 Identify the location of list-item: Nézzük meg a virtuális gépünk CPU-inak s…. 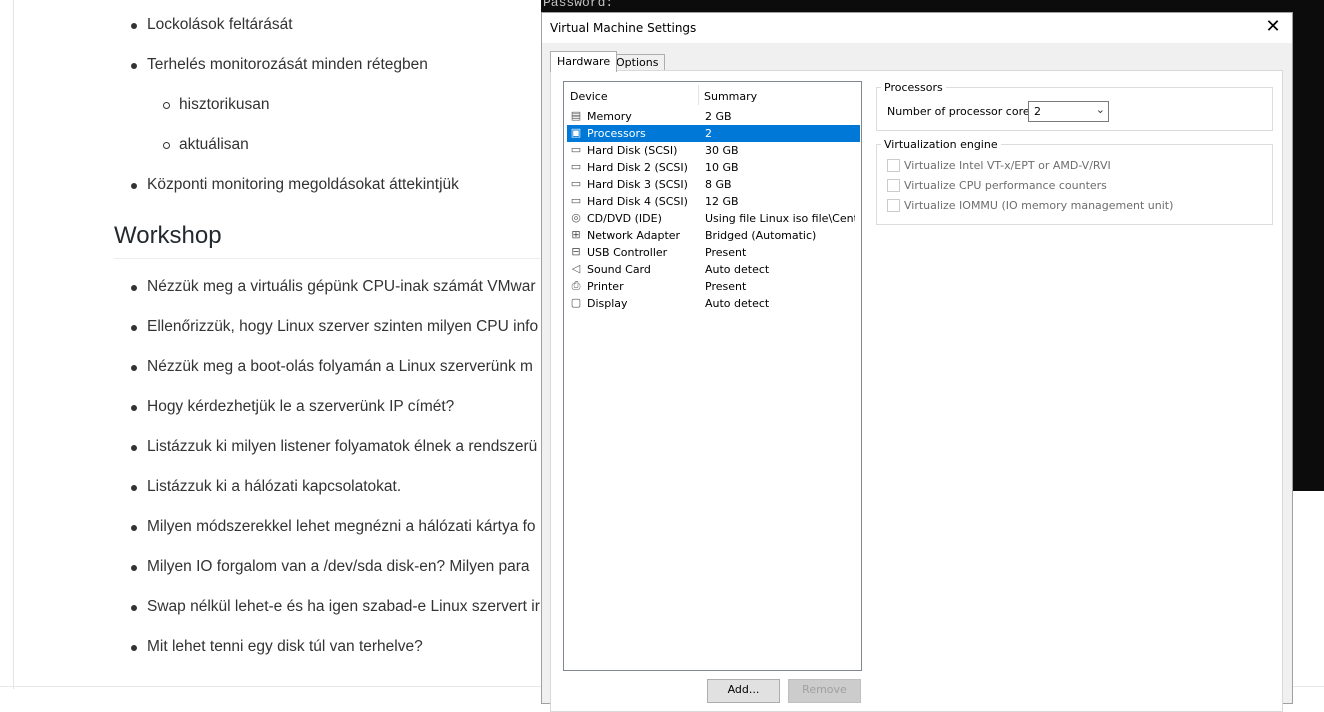
(333, 287).